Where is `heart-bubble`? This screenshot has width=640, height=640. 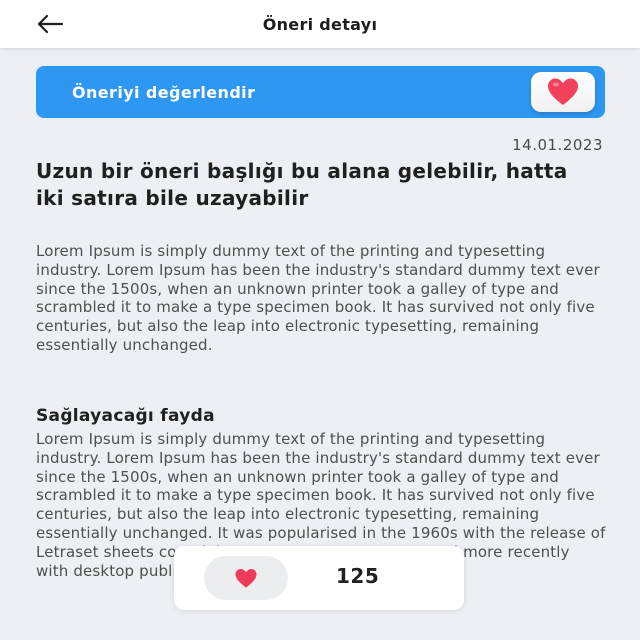 heart-bubble is located at coordinates (563, 92).